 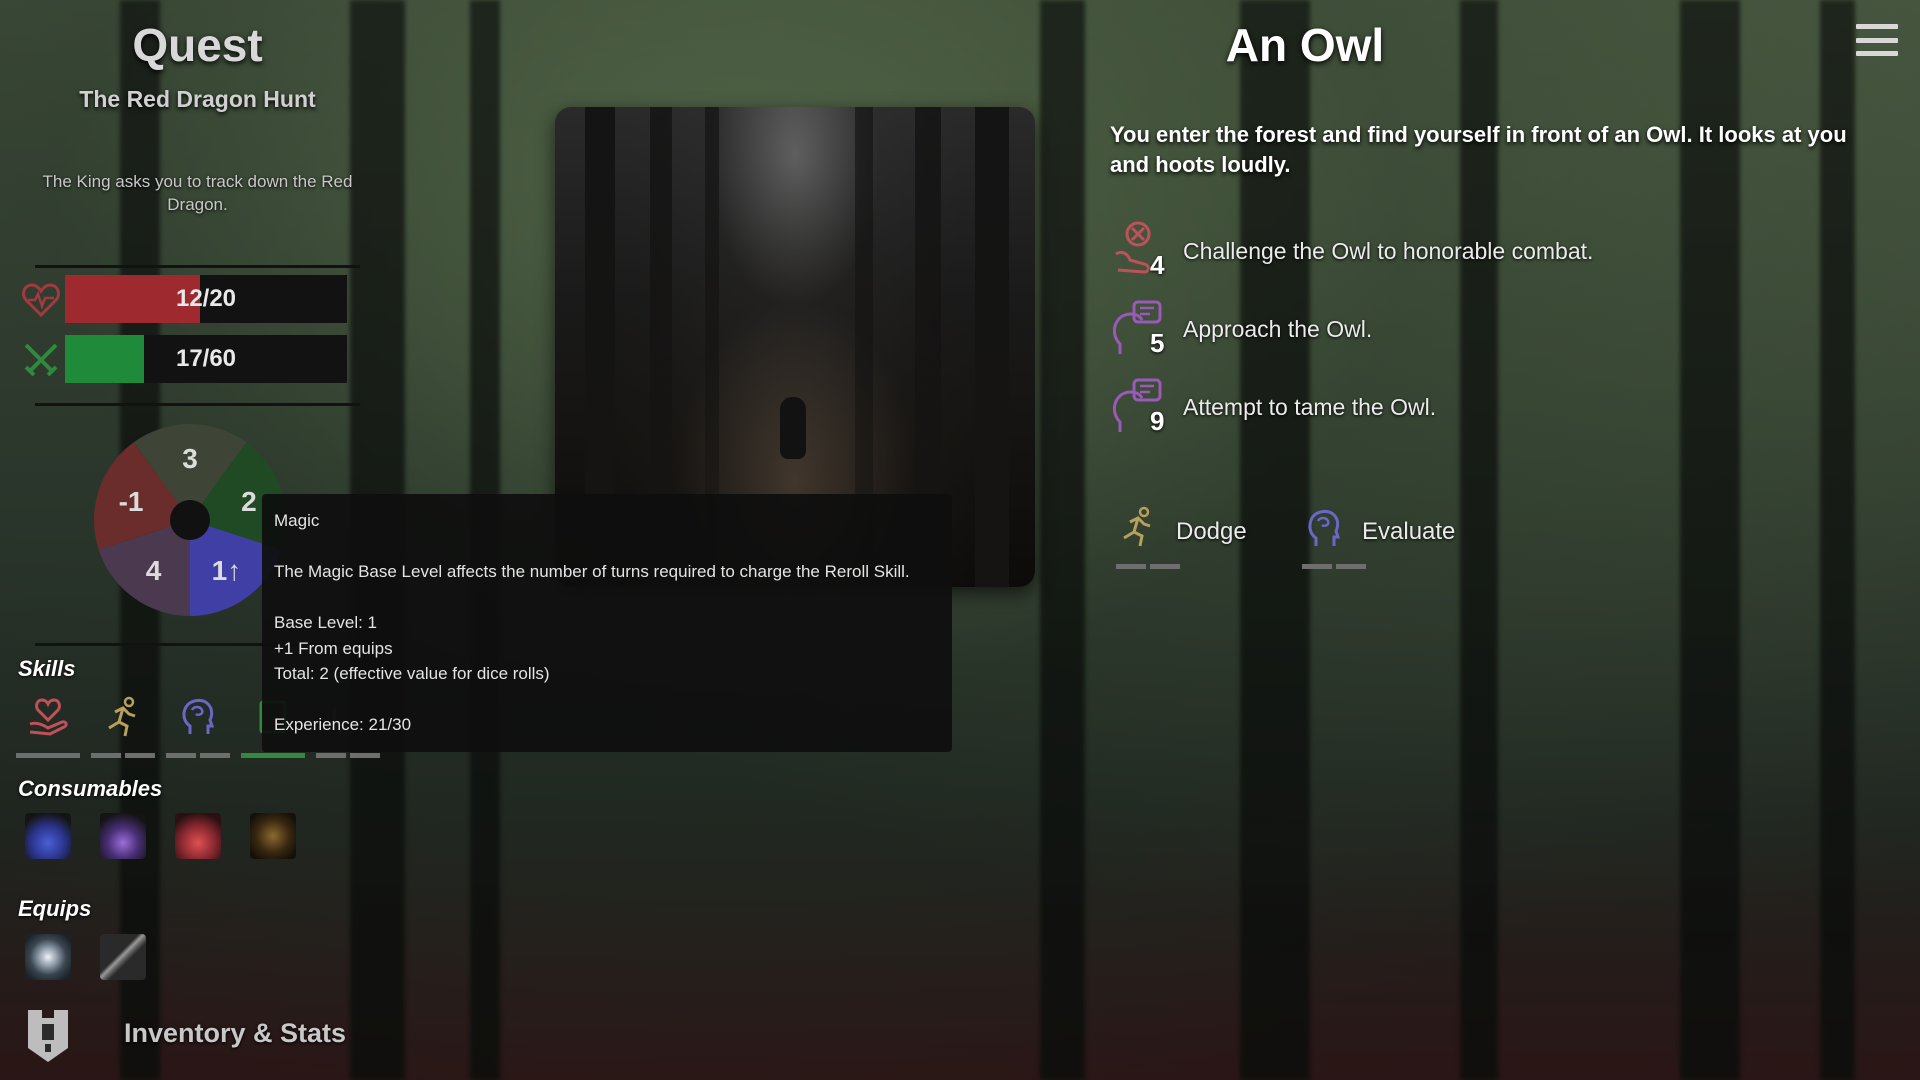 What do you see at coordinates (1305, 45) in the screenshot?
I see `event-title: An Owl` at bounding box center [1305, 45].